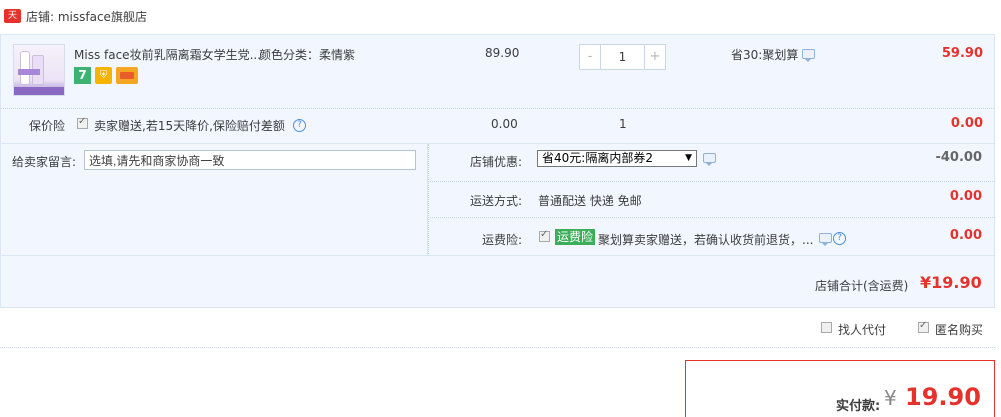  I want to click on store-header: 天猫 店铺: missface旗舰店, so click(500, 17).